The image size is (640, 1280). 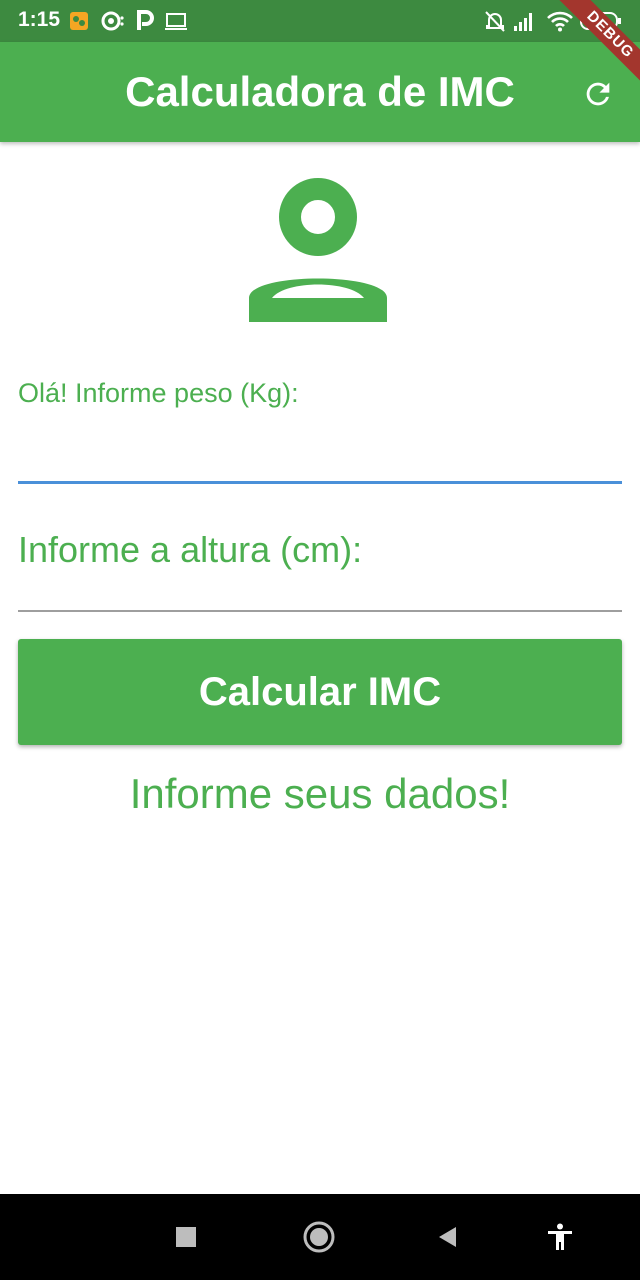 I want to click on app-title: Calculadora de IMC, so click(x=320, y=91).